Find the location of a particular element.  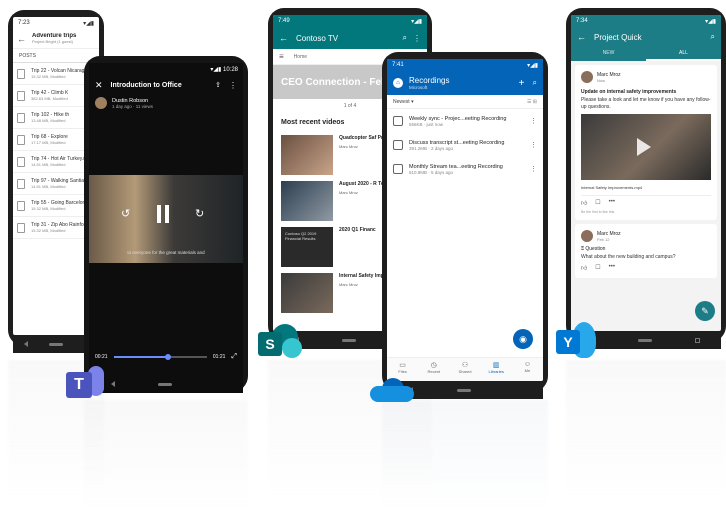

fullscreen-icon: ⤢ is located at coordinates (234, 357).